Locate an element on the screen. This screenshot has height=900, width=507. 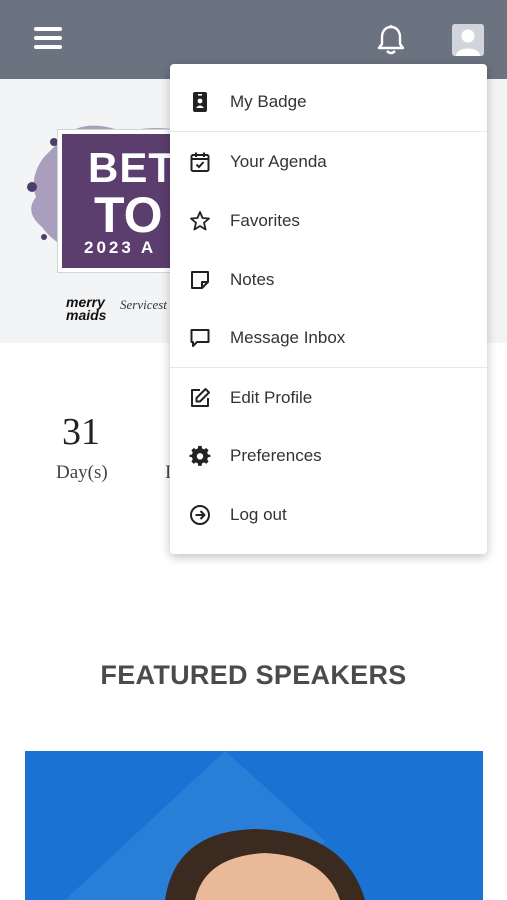
speaker-card is located at coordinates (254, 825).